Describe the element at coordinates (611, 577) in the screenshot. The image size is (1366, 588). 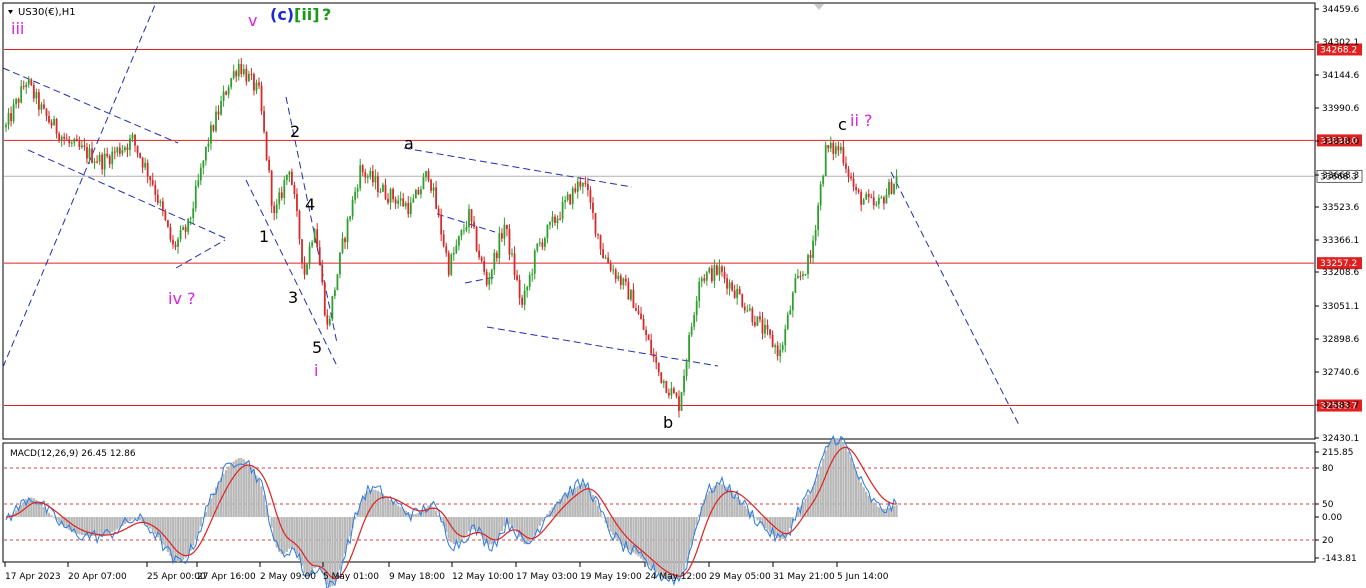
I see `x-tick-label: 19 May 19:00` at that location.